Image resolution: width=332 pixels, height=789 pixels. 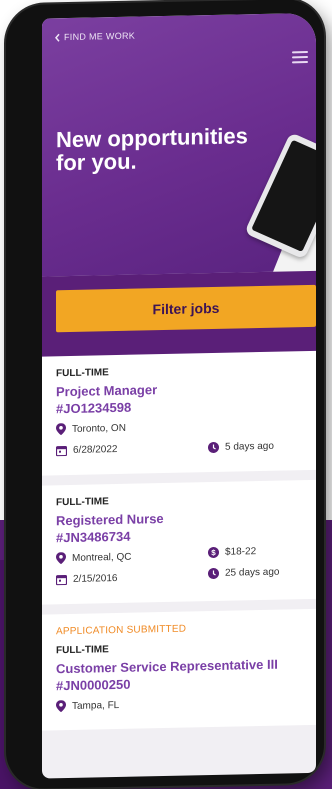 I want to click on chevron-left-icon, so click(x=57, y=37).